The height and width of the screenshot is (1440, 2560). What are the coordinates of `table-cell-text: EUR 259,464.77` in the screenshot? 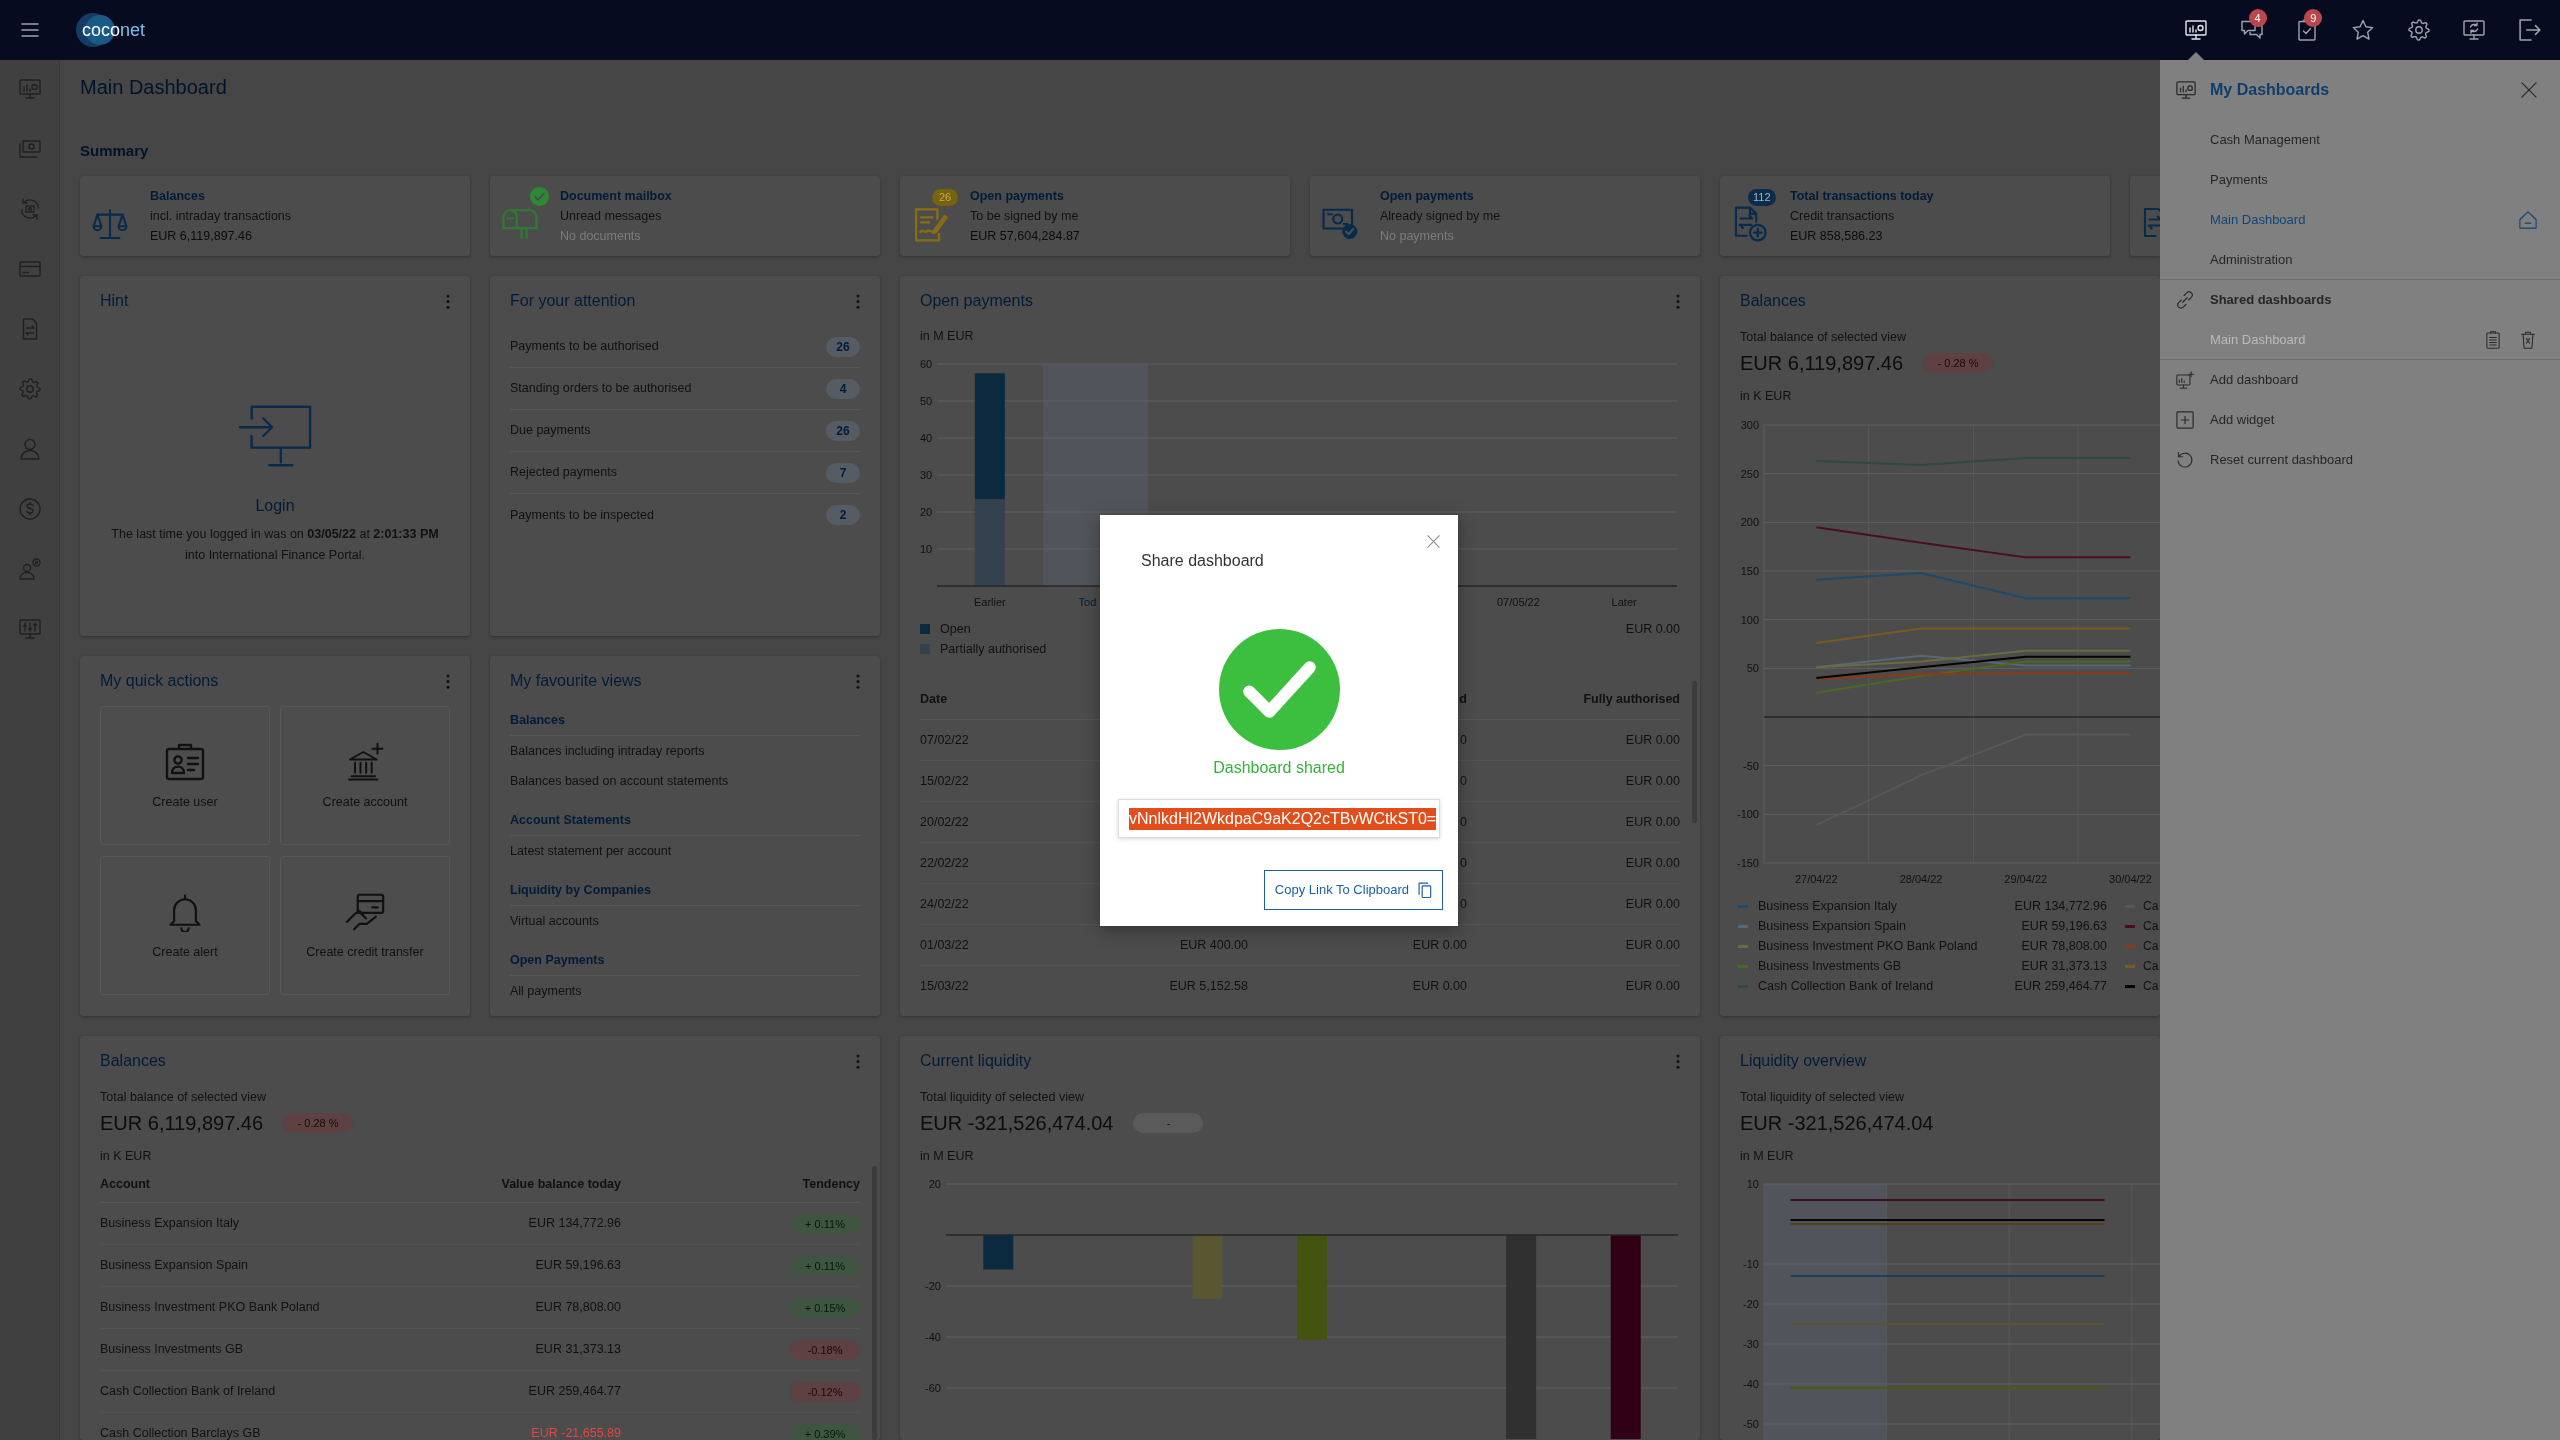 It's located at (574, 1392).